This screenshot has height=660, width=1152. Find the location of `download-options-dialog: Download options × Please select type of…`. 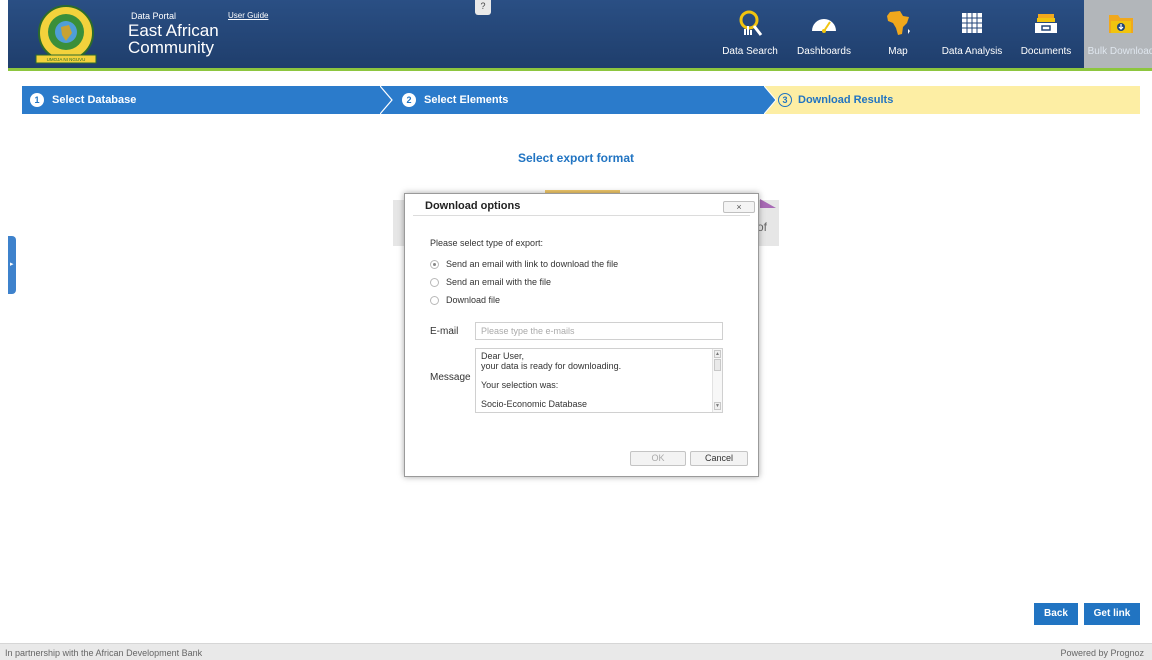

download-options-dialog: Download options × Please select type of… is located at coordinates (581, 335).